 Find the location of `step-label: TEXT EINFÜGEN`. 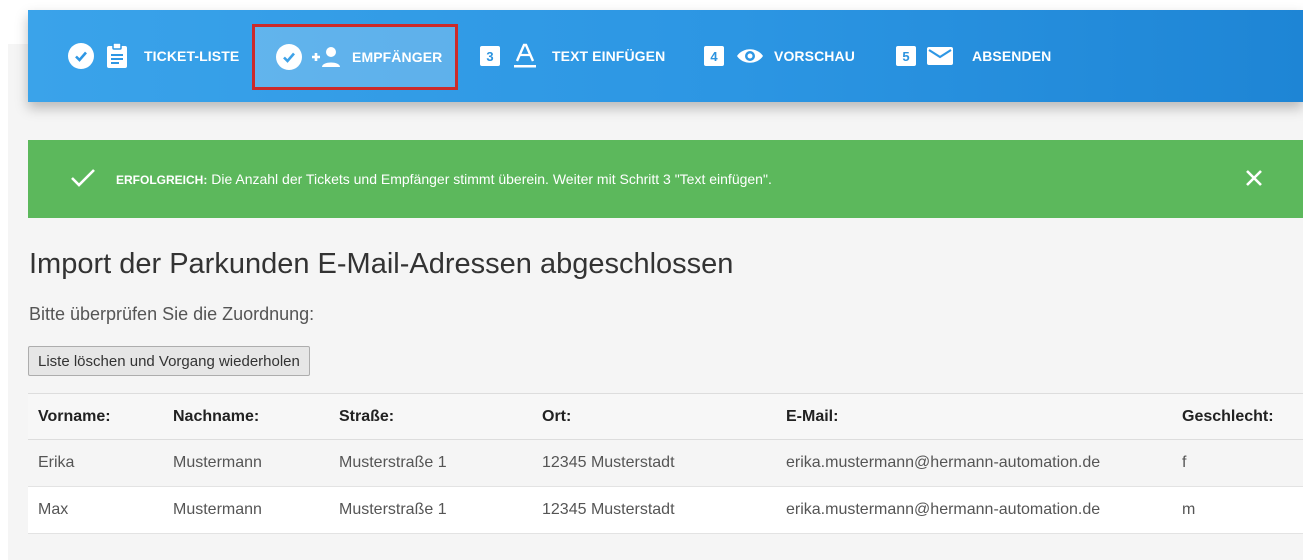

step-label: TEXT EINFÜGEN is located at coordinates (609, 56).